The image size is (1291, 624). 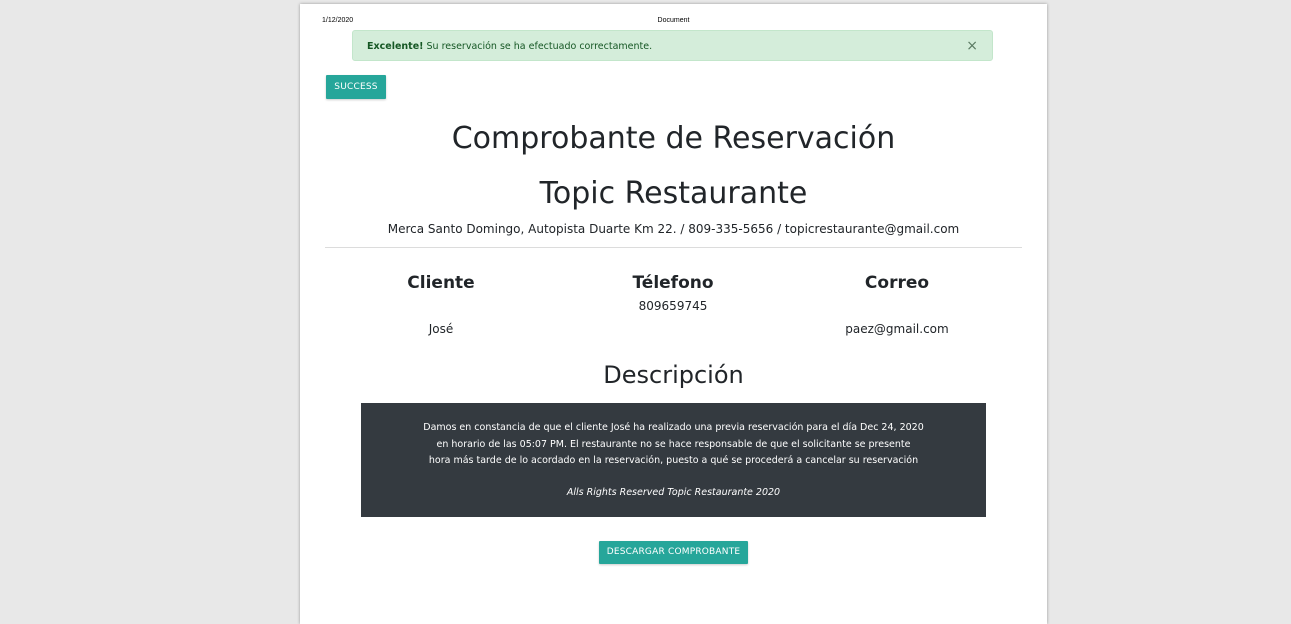 What do you see at coordinates (441, 283) in the screenshot?
I see `cliente-heading: Cliente` at bounding box center [441, 283].